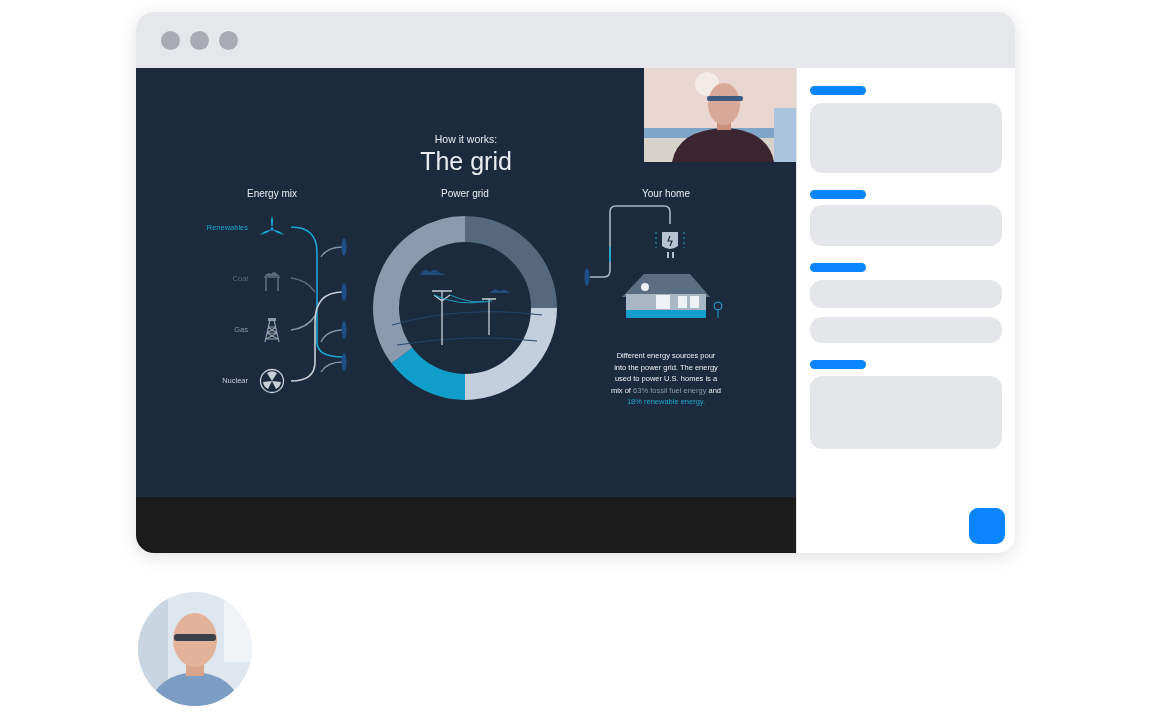 The image size is (1152, 722). I want to click on action-button, so click(987, 526).